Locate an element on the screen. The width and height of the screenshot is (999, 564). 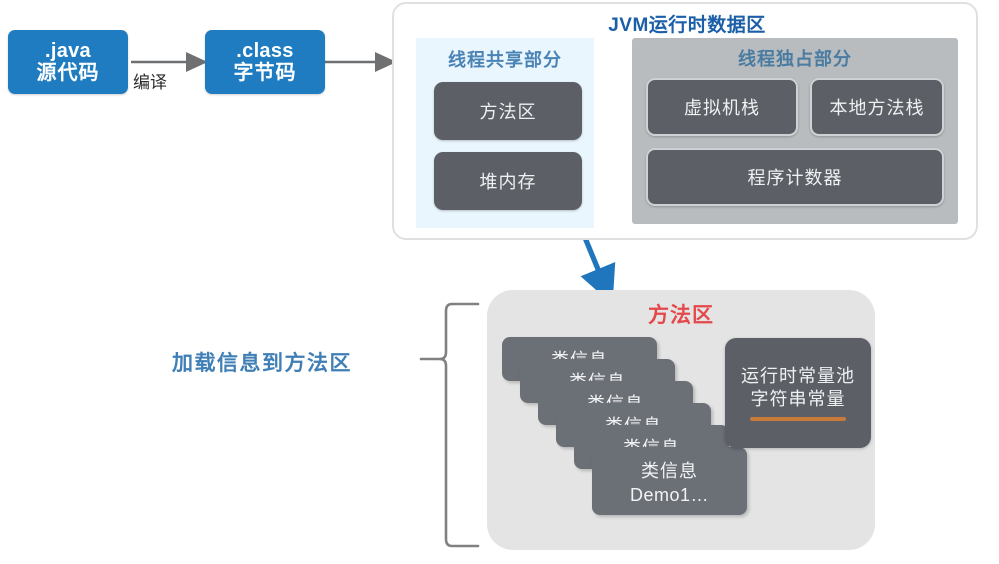
class-bytecode-box: .class 字节码 is located at coordinates (265, 62).